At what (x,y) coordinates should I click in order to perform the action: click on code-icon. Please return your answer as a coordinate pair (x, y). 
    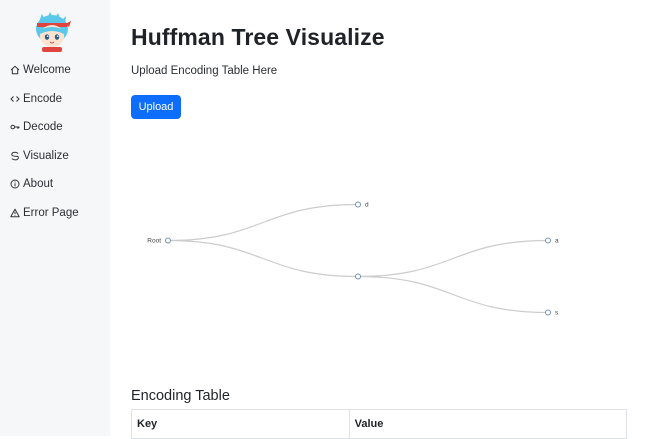
    Looking at the image, I should click on (15, 99).